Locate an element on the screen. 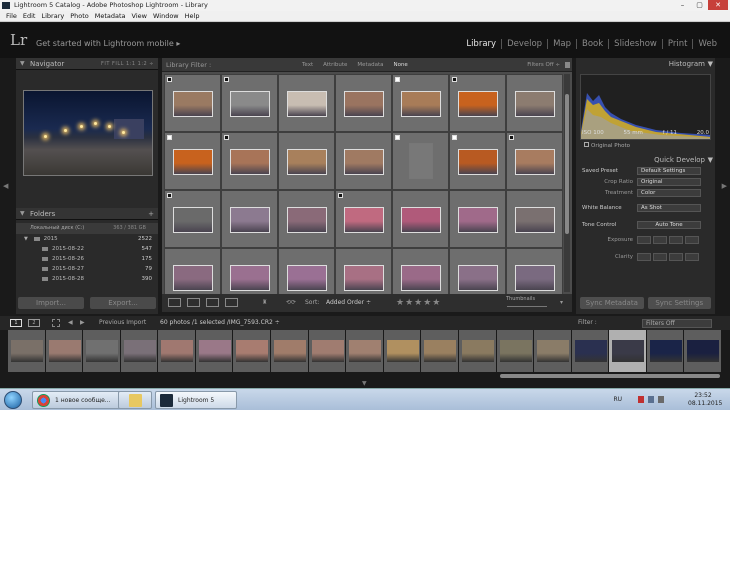 This screenshot has height=572, width=730. grid-scrollbar is located at coordinates (567, 183).